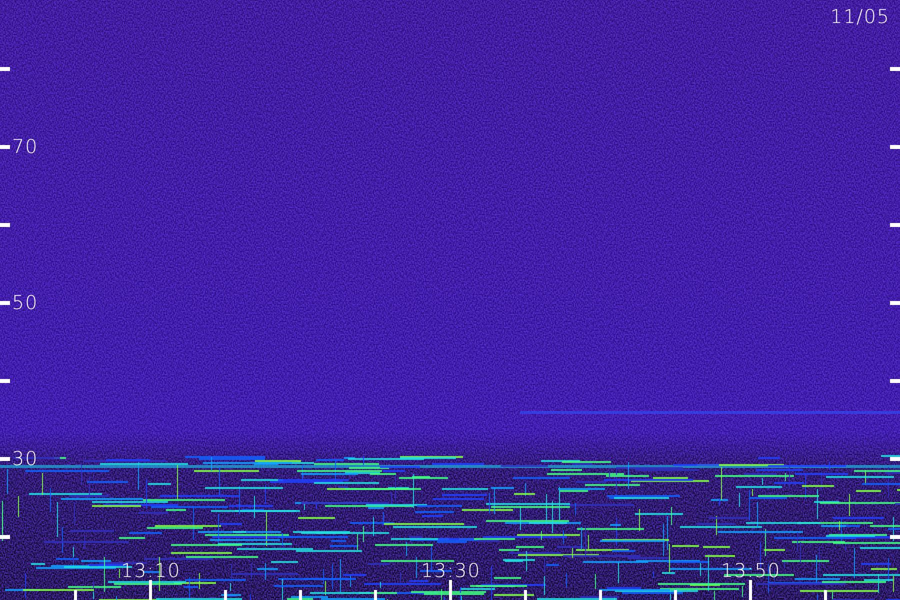 The height and width of the screenshot is (600, 900). I want to click on frequency-axis-label: 30, so click(25, 459).